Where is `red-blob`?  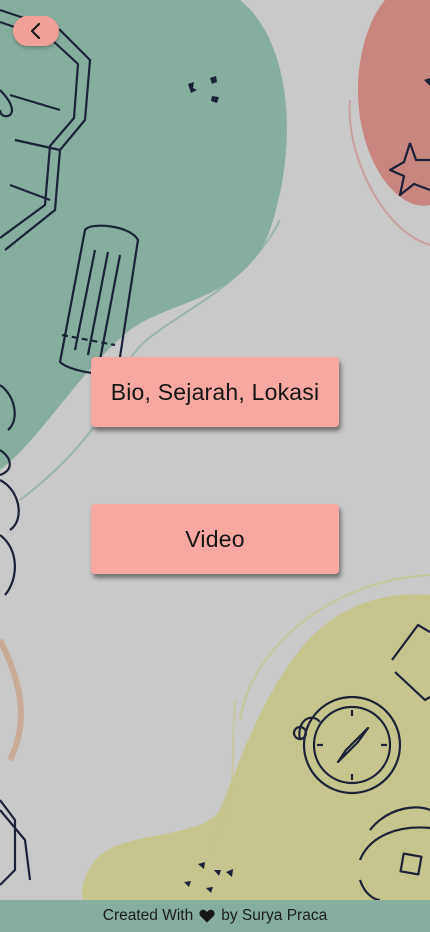 red-blob is located at coordinates (393, 103).